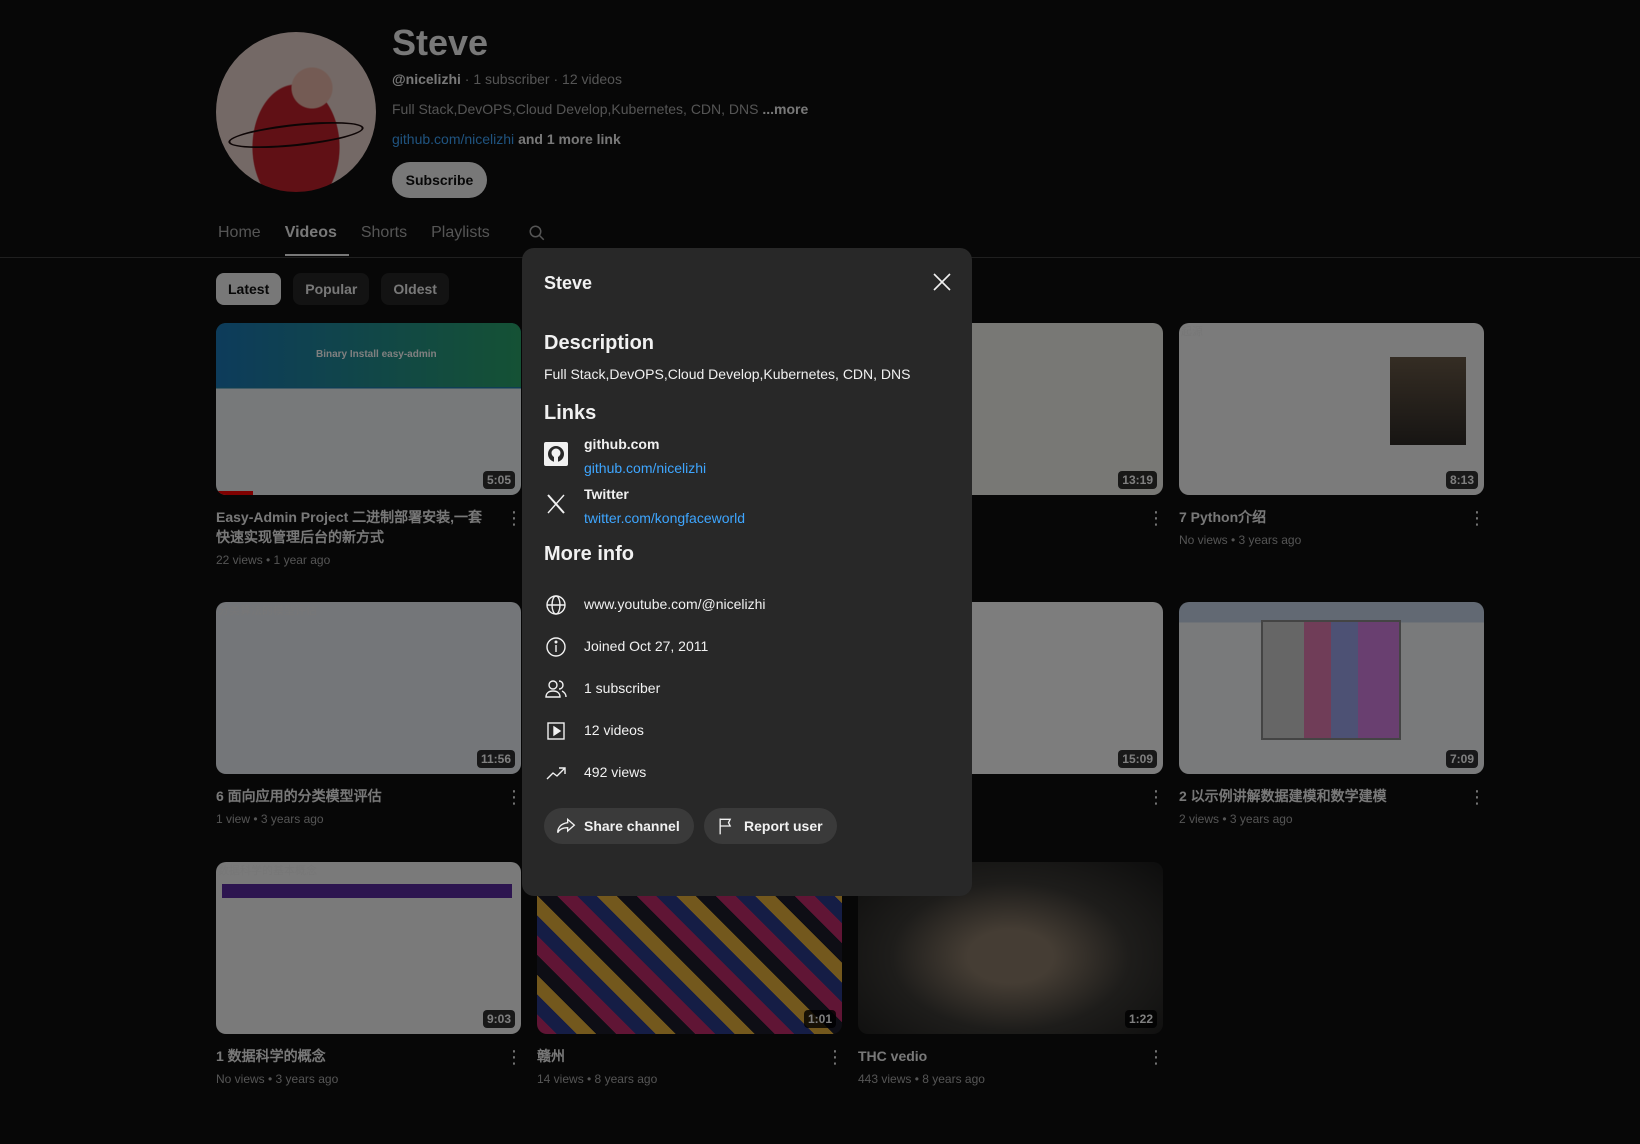  I want to click on globe-icon, so click(556, 605).